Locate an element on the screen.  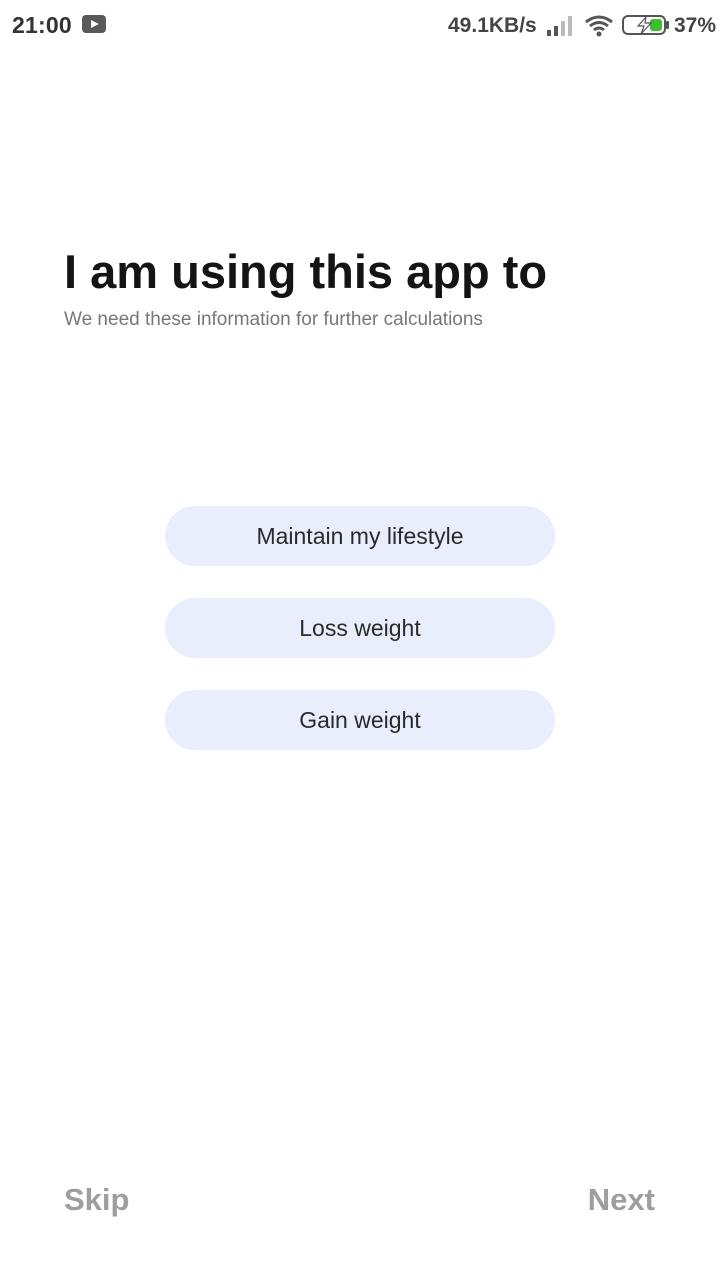
skip-button: Skip is located at coordinates (96, 1200).